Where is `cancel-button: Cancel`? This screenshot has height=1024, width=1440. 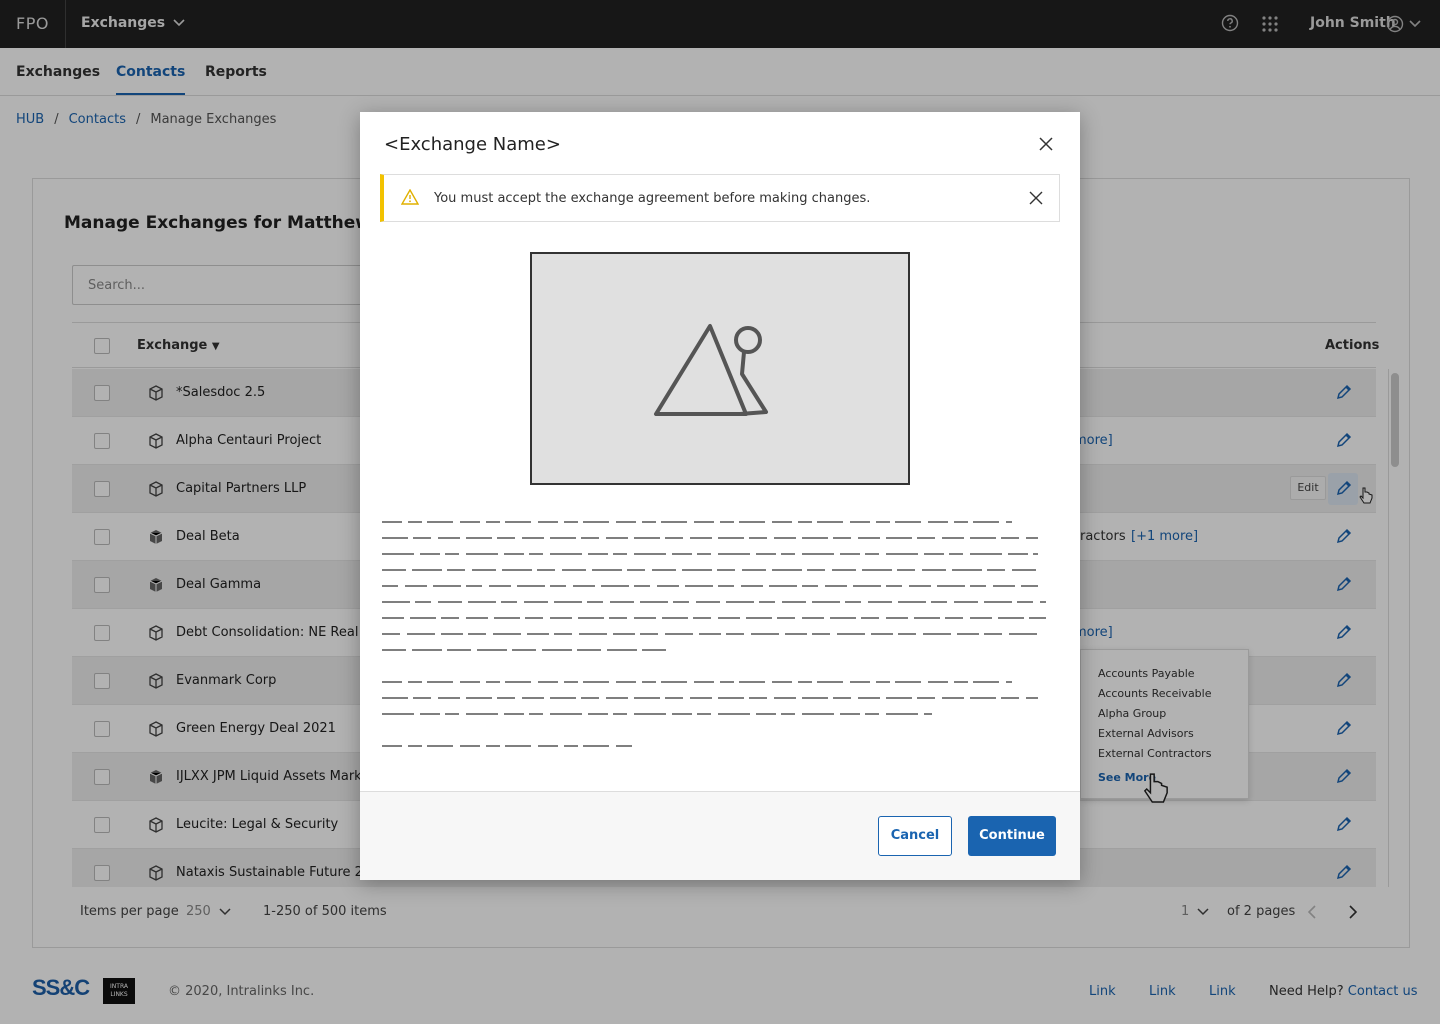 cancel-button: Cancel is located at coordinates (915, 836).